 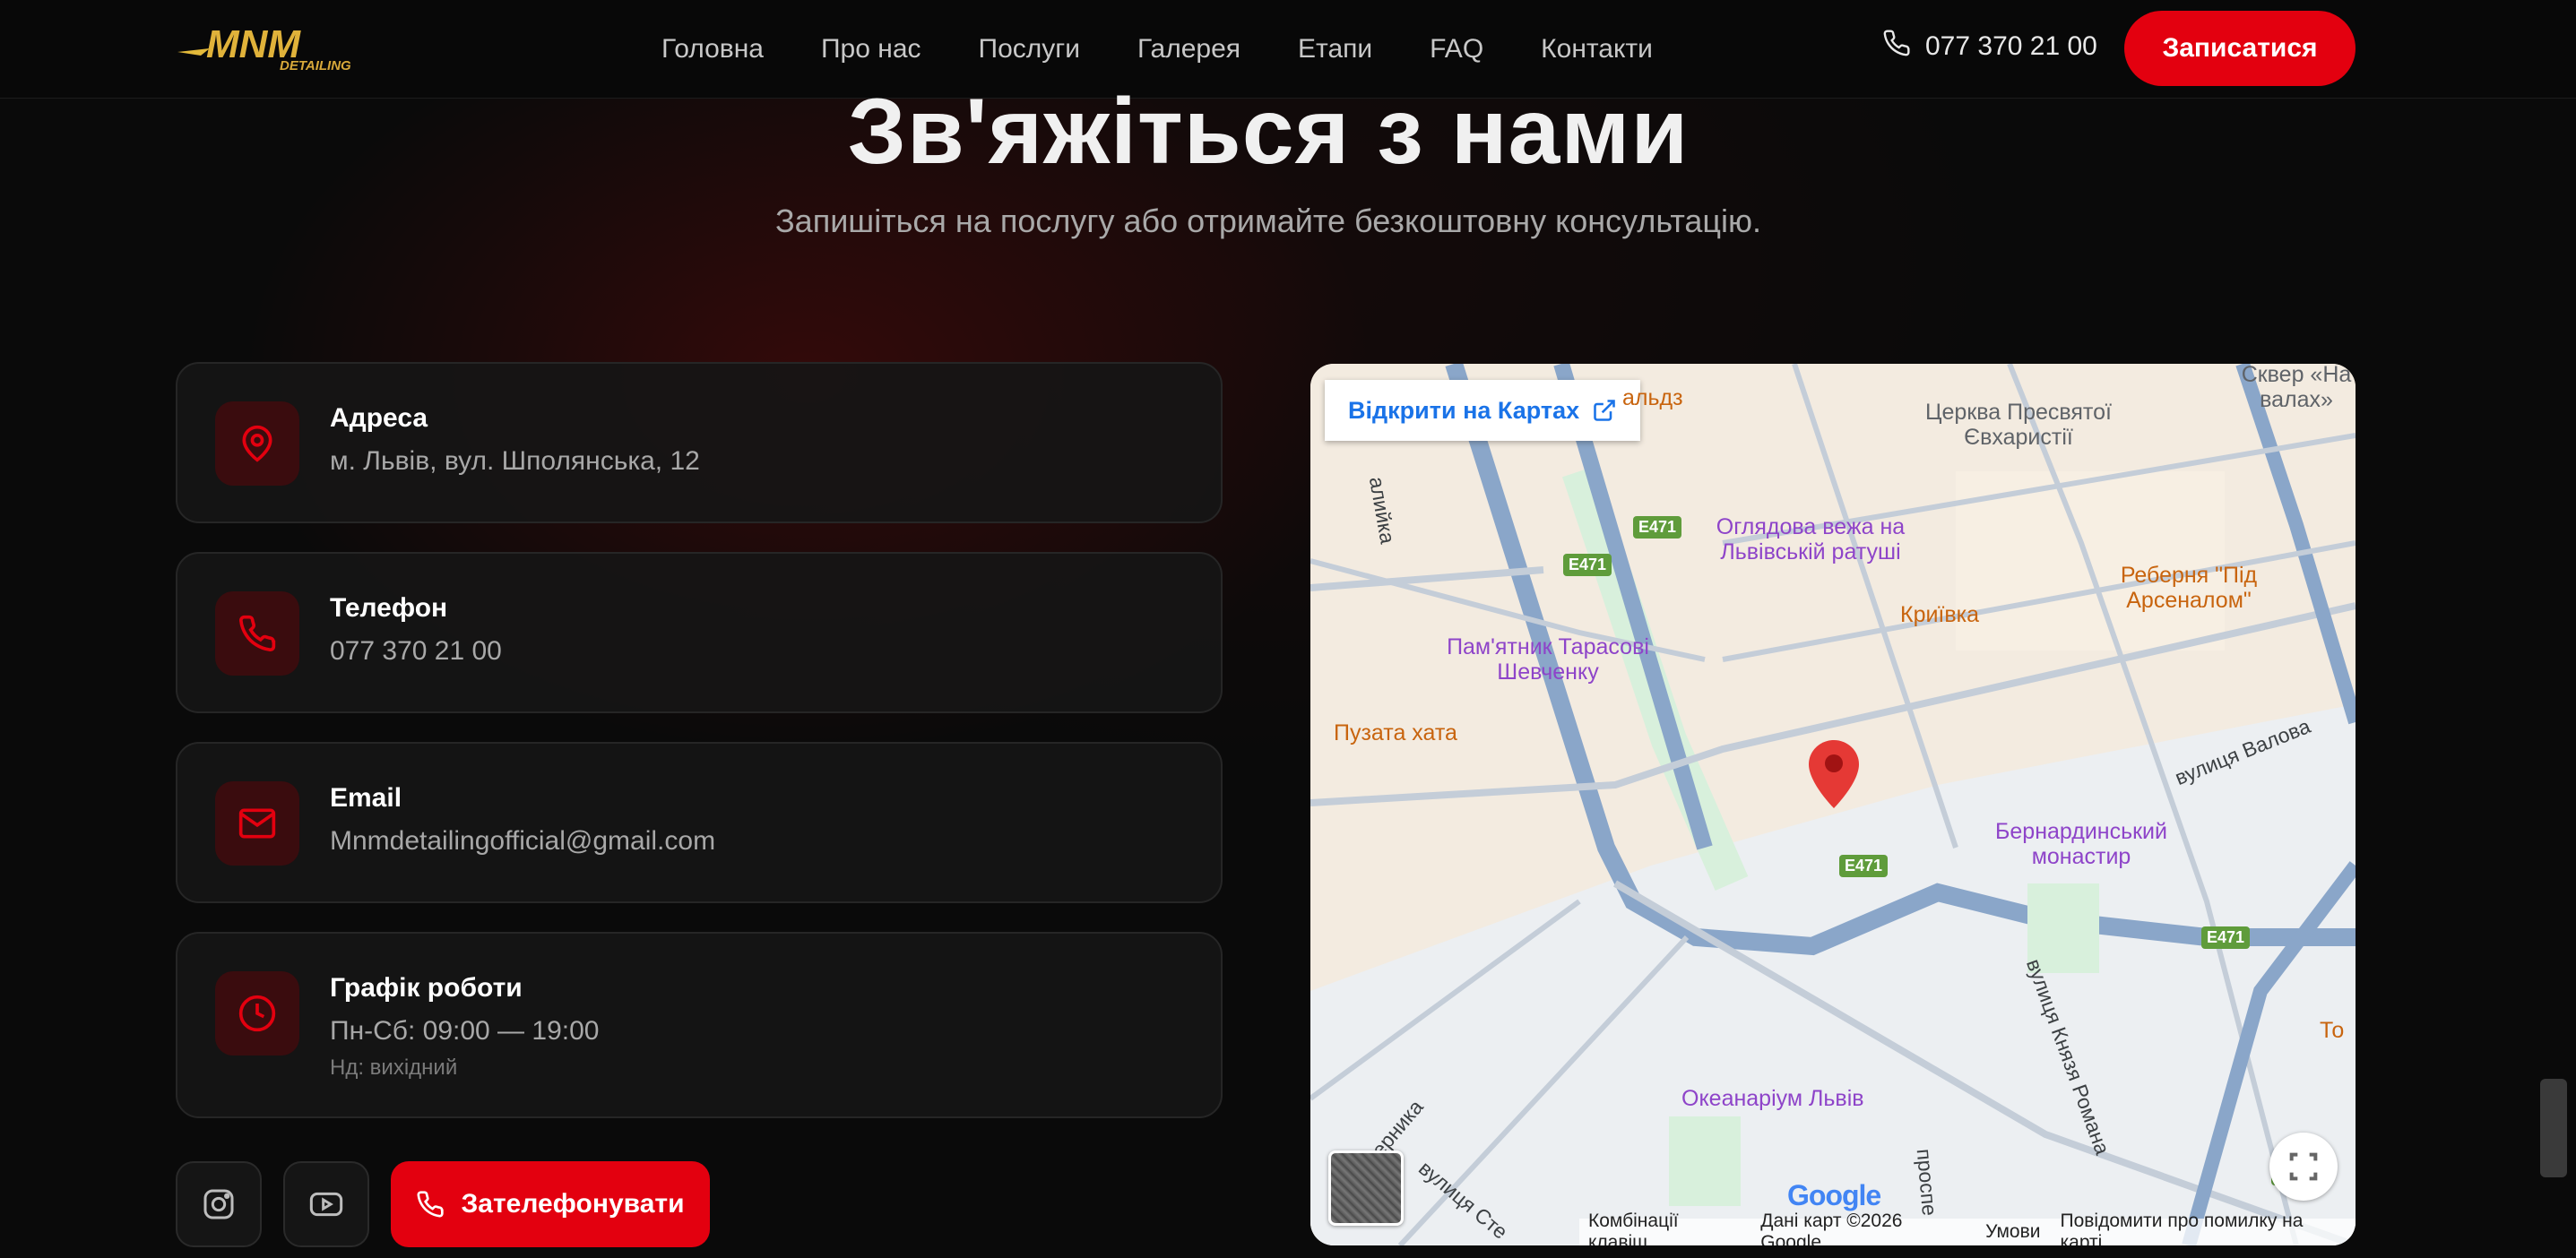 What do you see at coordinates (1939, 614) in the screenshot?
I see `map-poi-kryivka: Криївка` at bounding box center [1939, 614].